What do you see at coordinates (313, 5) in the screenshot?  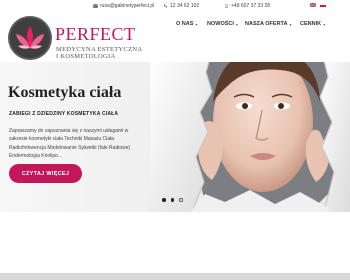 I see `flag-uk-icon` at bounding box center [313, 5].